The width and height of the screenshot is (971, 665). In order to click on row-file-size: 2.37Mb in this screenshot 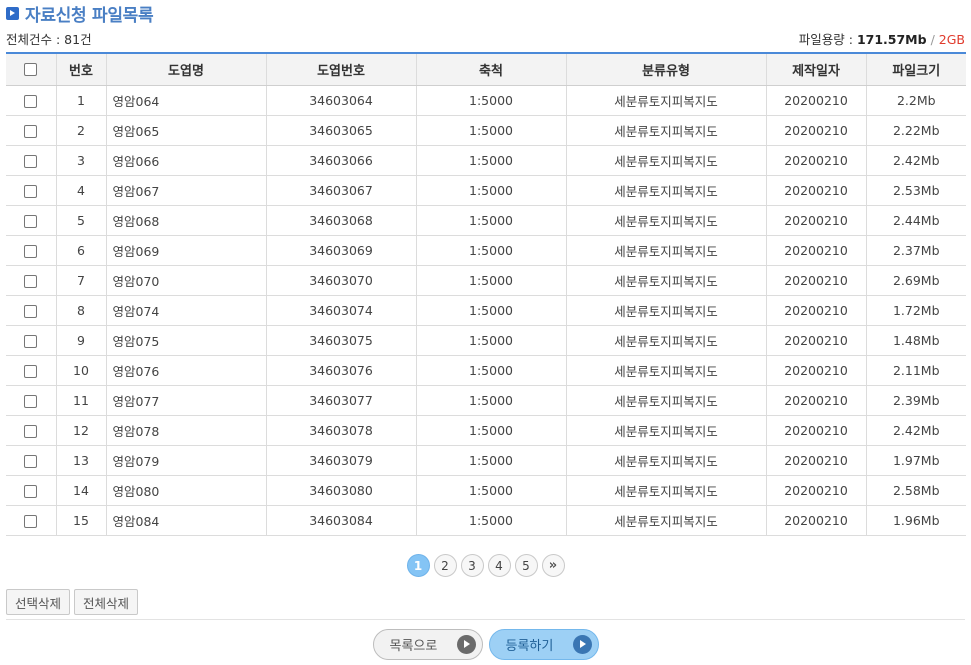, I will do `click(915, 250)`.